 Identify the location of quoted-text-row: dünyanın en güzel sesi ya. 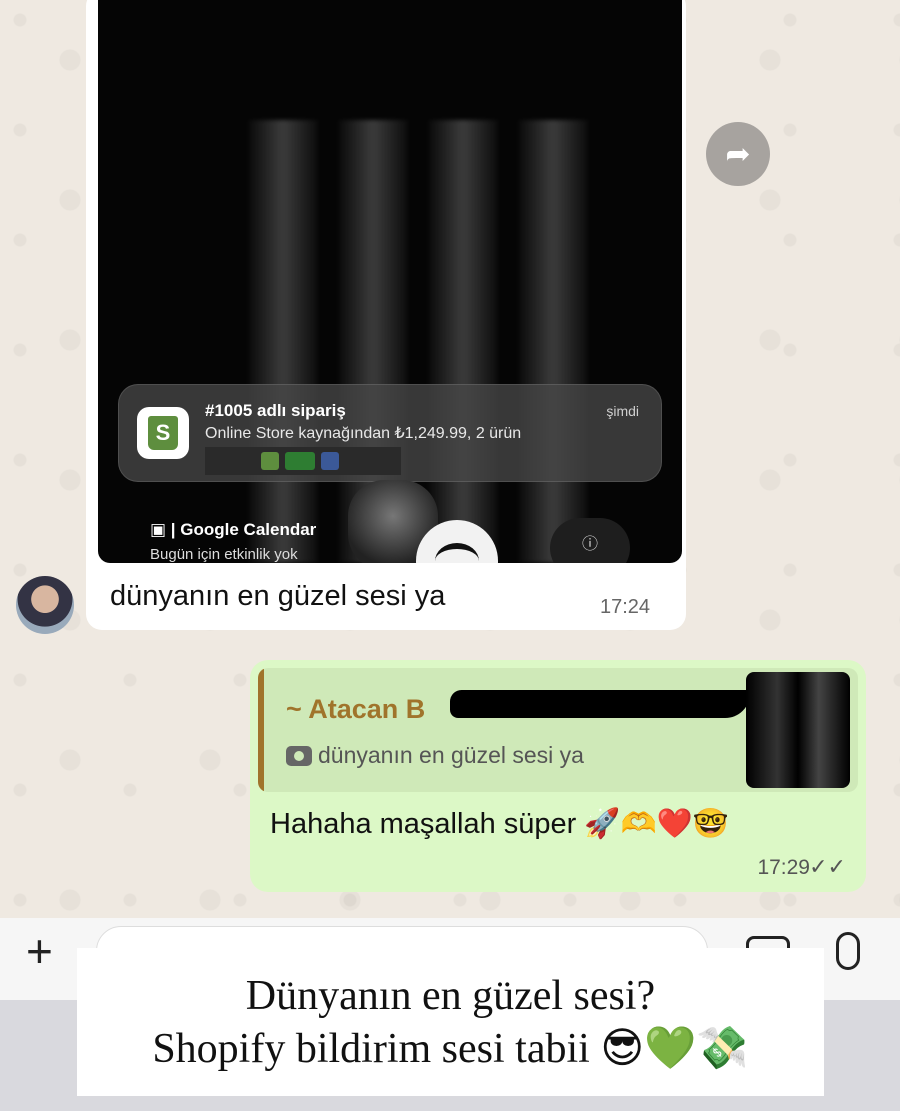
(435, 755).